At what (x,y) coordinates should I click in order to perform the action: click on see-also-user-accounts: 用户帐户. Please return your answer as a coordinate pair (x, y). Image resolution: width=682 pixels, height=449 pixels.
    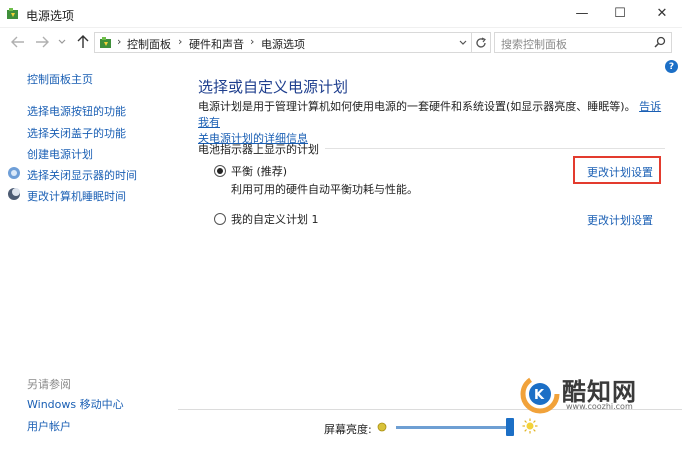
    Looking at the image, I should click on (49, 426).